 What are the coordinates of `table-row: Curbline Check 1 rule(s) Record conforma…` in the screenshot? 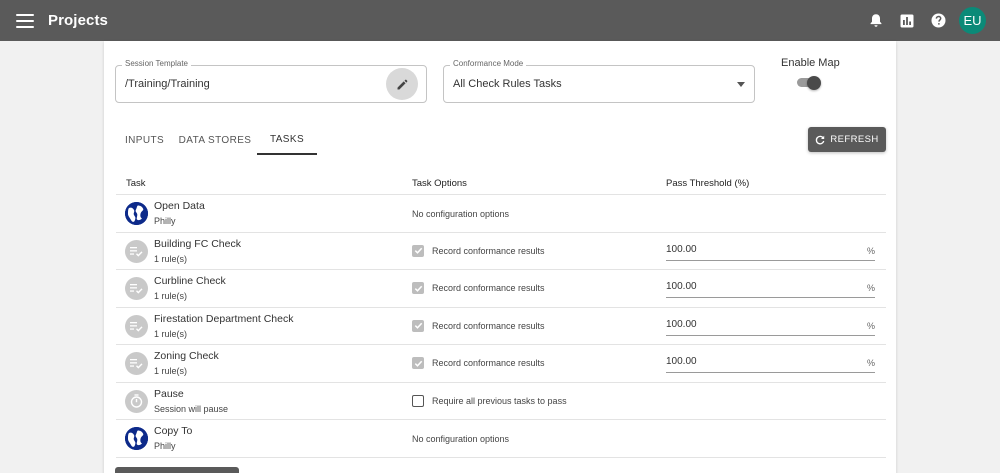 It's located at (501, 289).